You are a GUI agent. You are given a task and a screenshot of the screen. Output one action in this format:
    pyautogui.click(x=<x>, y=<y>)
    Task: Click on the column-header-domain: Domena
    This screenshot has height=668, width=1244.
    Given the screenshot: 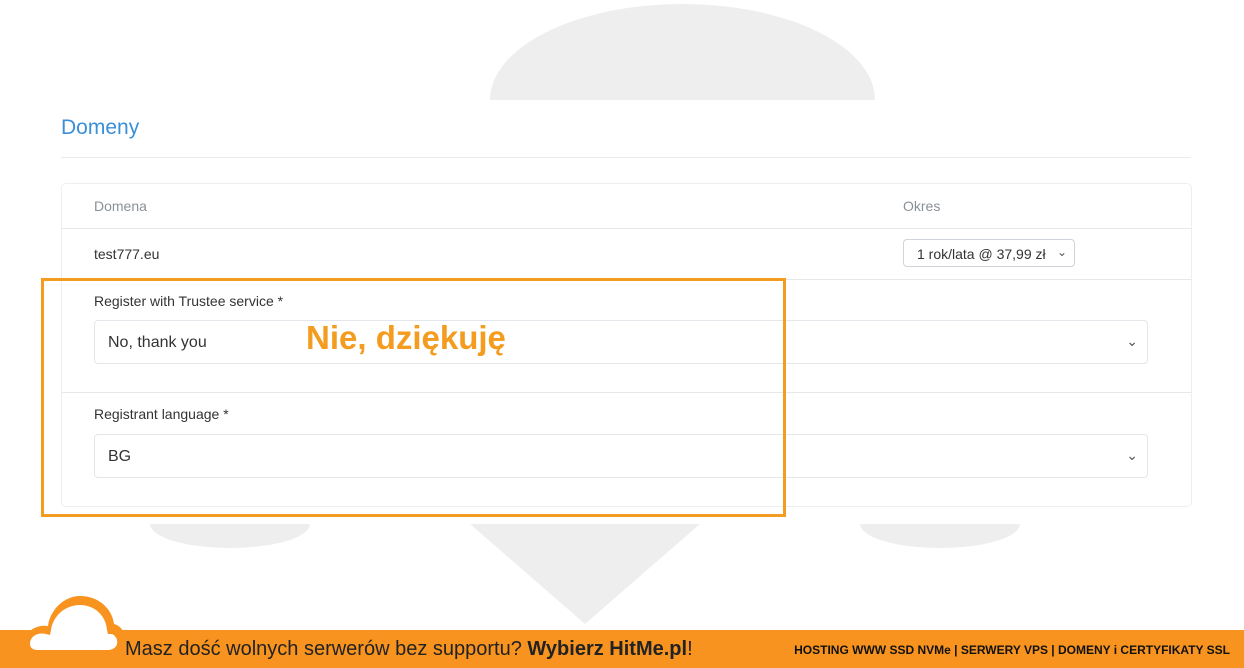 What is the action you would take?
    pyautogui.click(x=120, y=206)
    